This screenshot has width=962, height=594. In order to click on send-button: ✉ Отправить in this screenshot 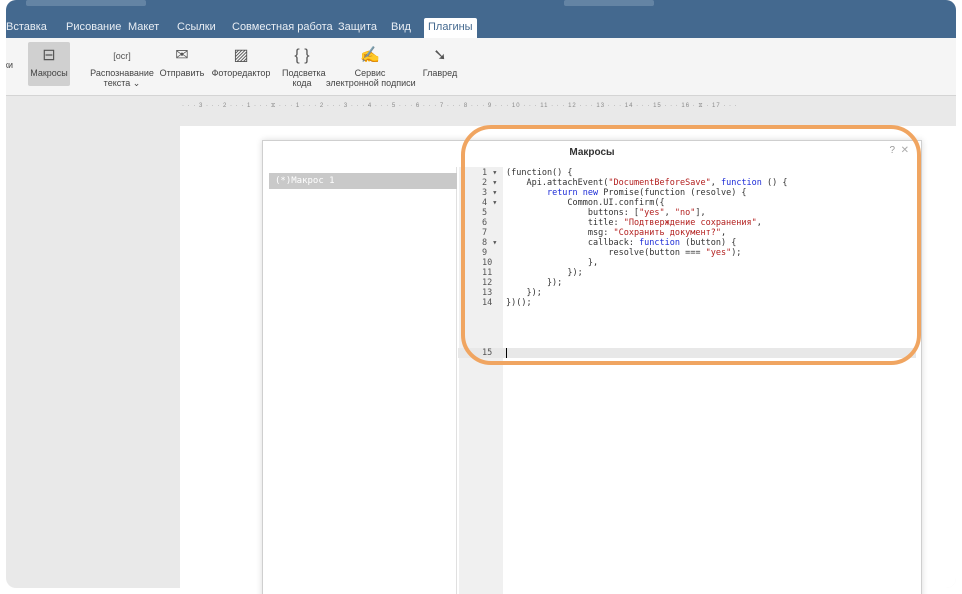, I will do `click(182, 62)`.